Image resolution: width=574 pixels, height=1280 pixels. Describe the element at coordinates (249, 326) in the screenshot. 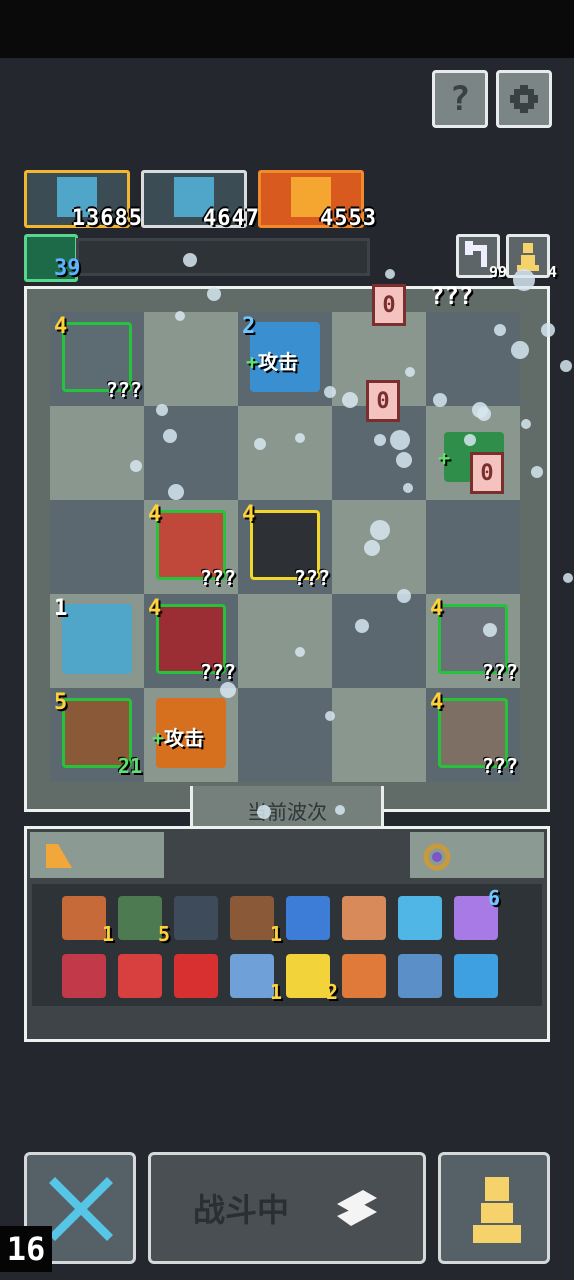

I see `unit-level: 2` at that location.